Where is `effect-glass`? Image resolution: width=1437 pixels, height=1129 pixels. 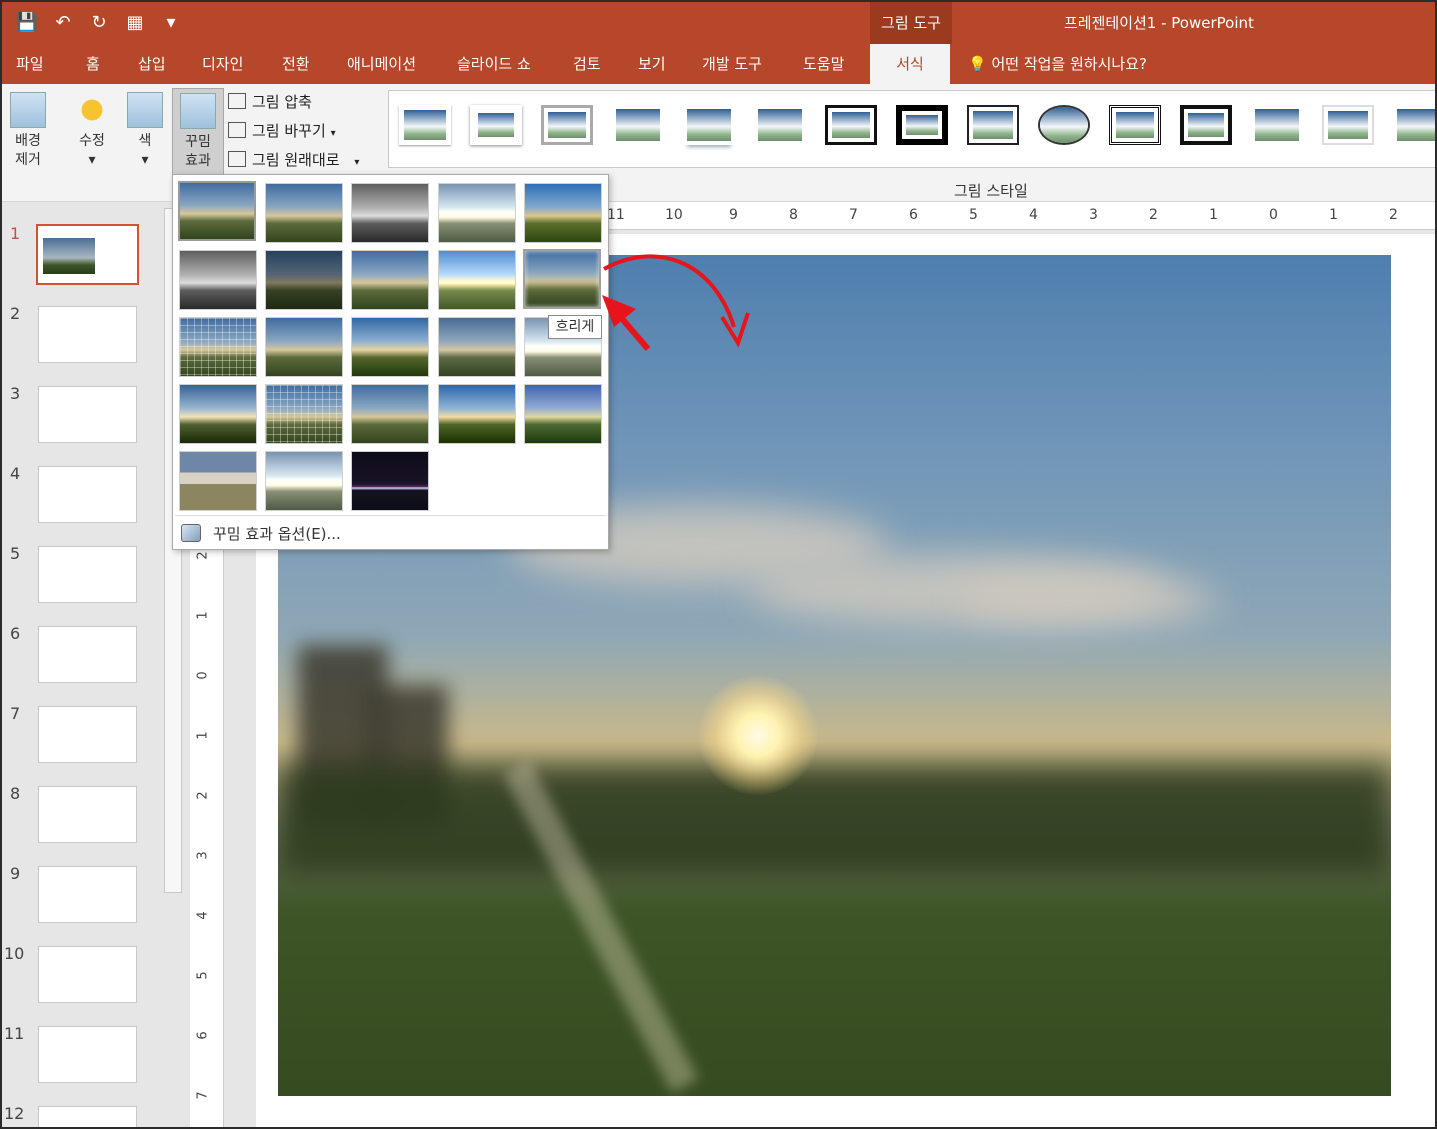
effect-glass is located at coordinates (477, 414).